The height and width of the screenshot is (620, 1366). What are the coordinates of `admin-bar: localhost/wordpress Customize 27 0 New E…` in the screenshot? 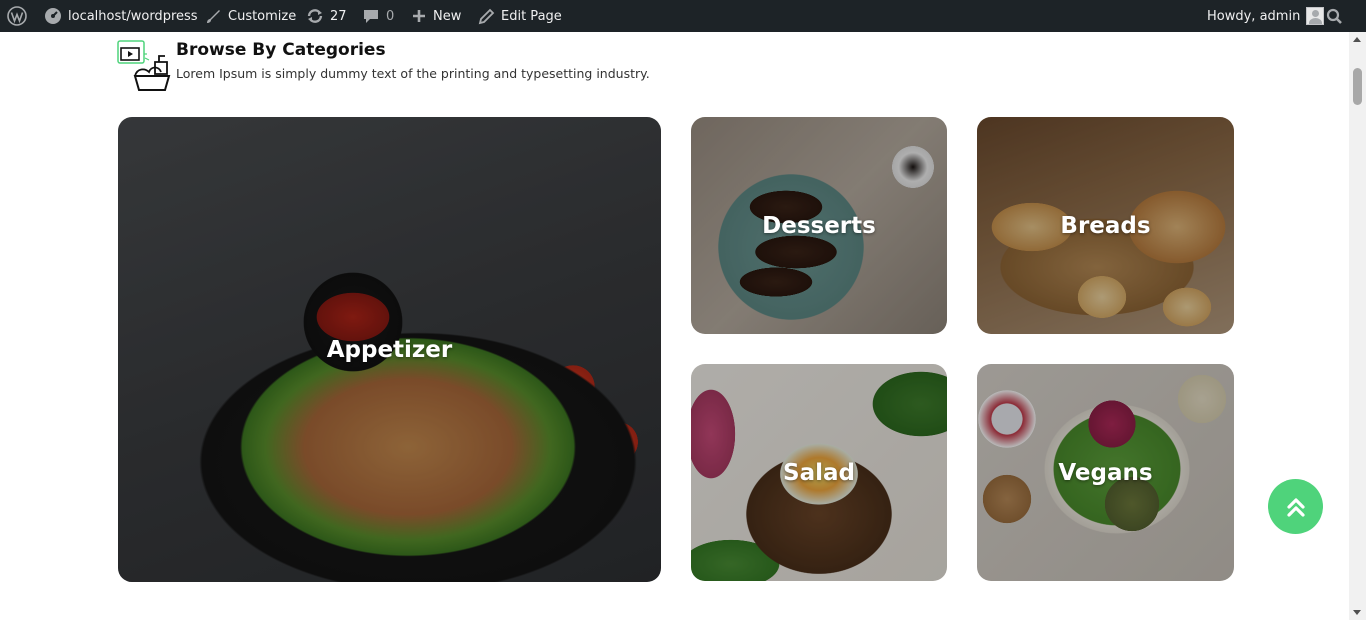 It's located at (683, 16).